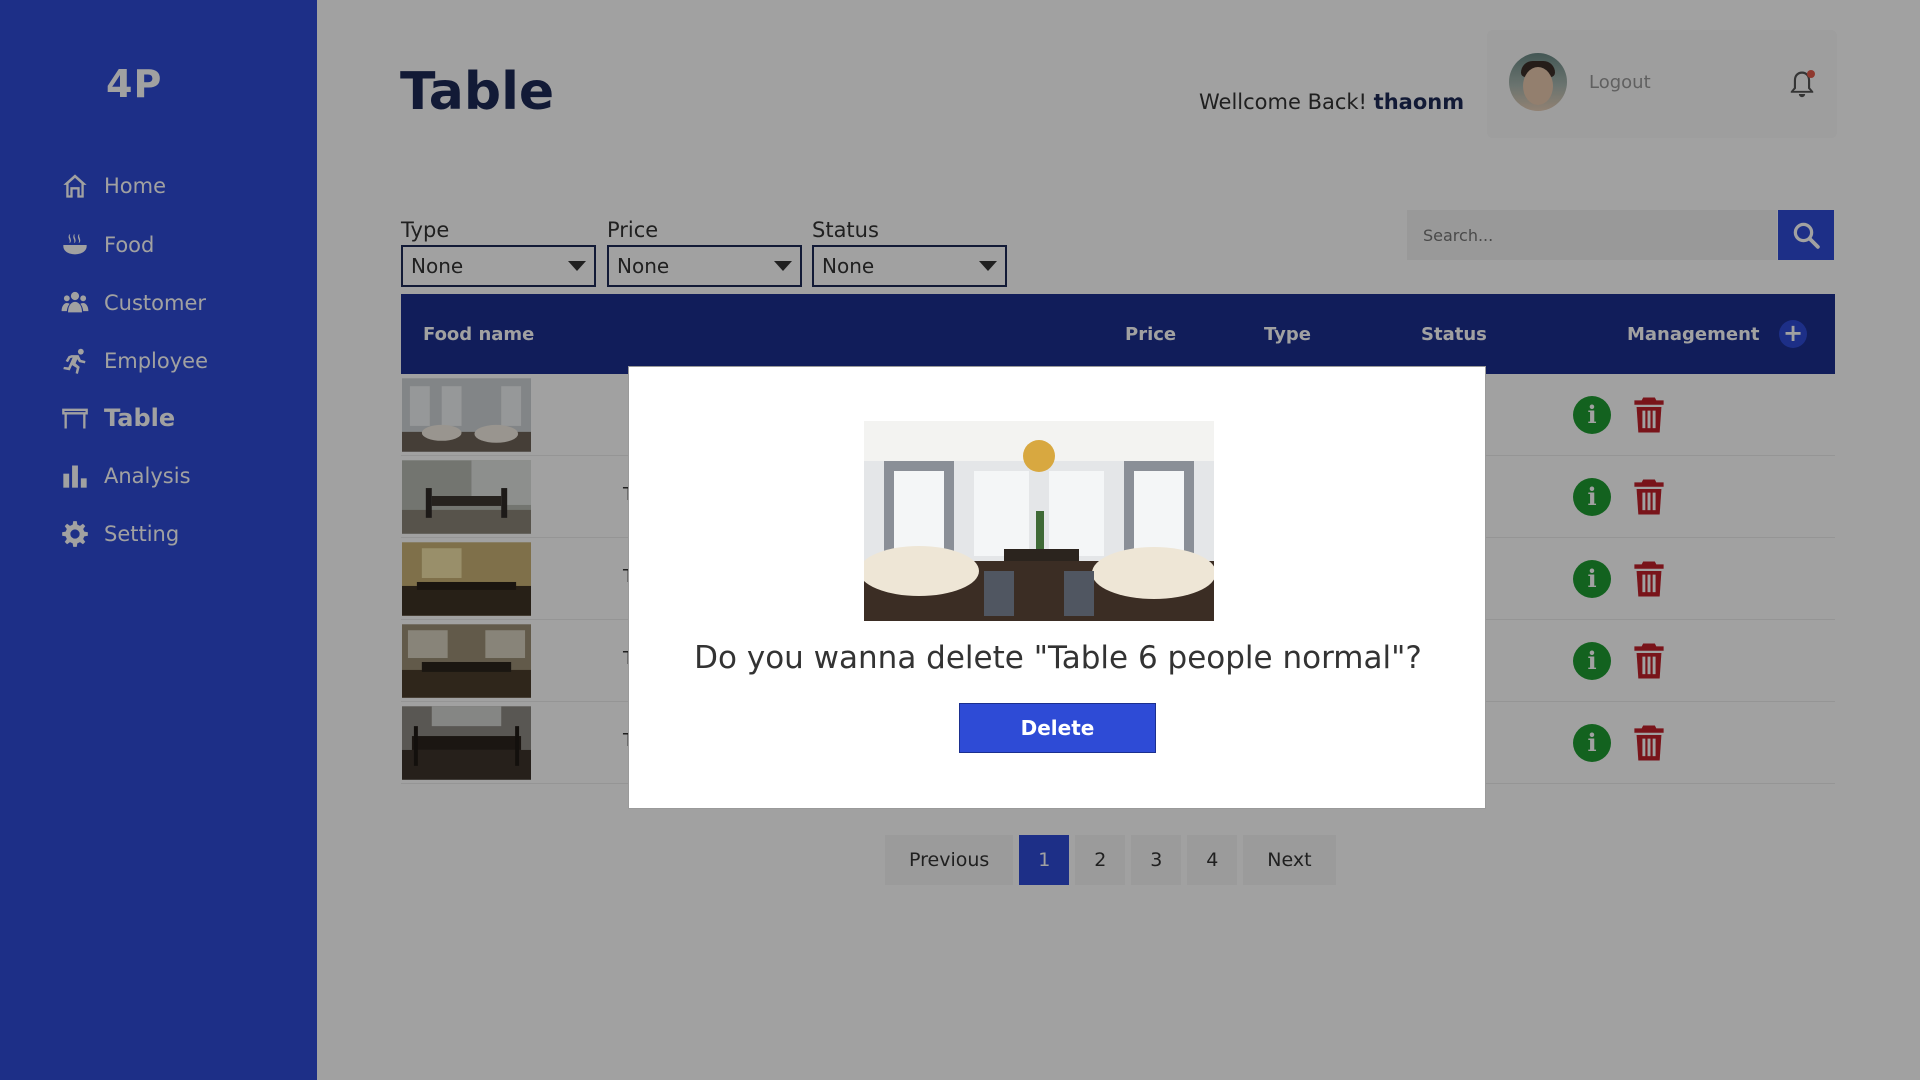 The height and width of the screenshot is (1080, 1920). Describe the element at coordinates (1057, 728) in the screenshot. I see `confirm-delete-button: Delete` at that location.